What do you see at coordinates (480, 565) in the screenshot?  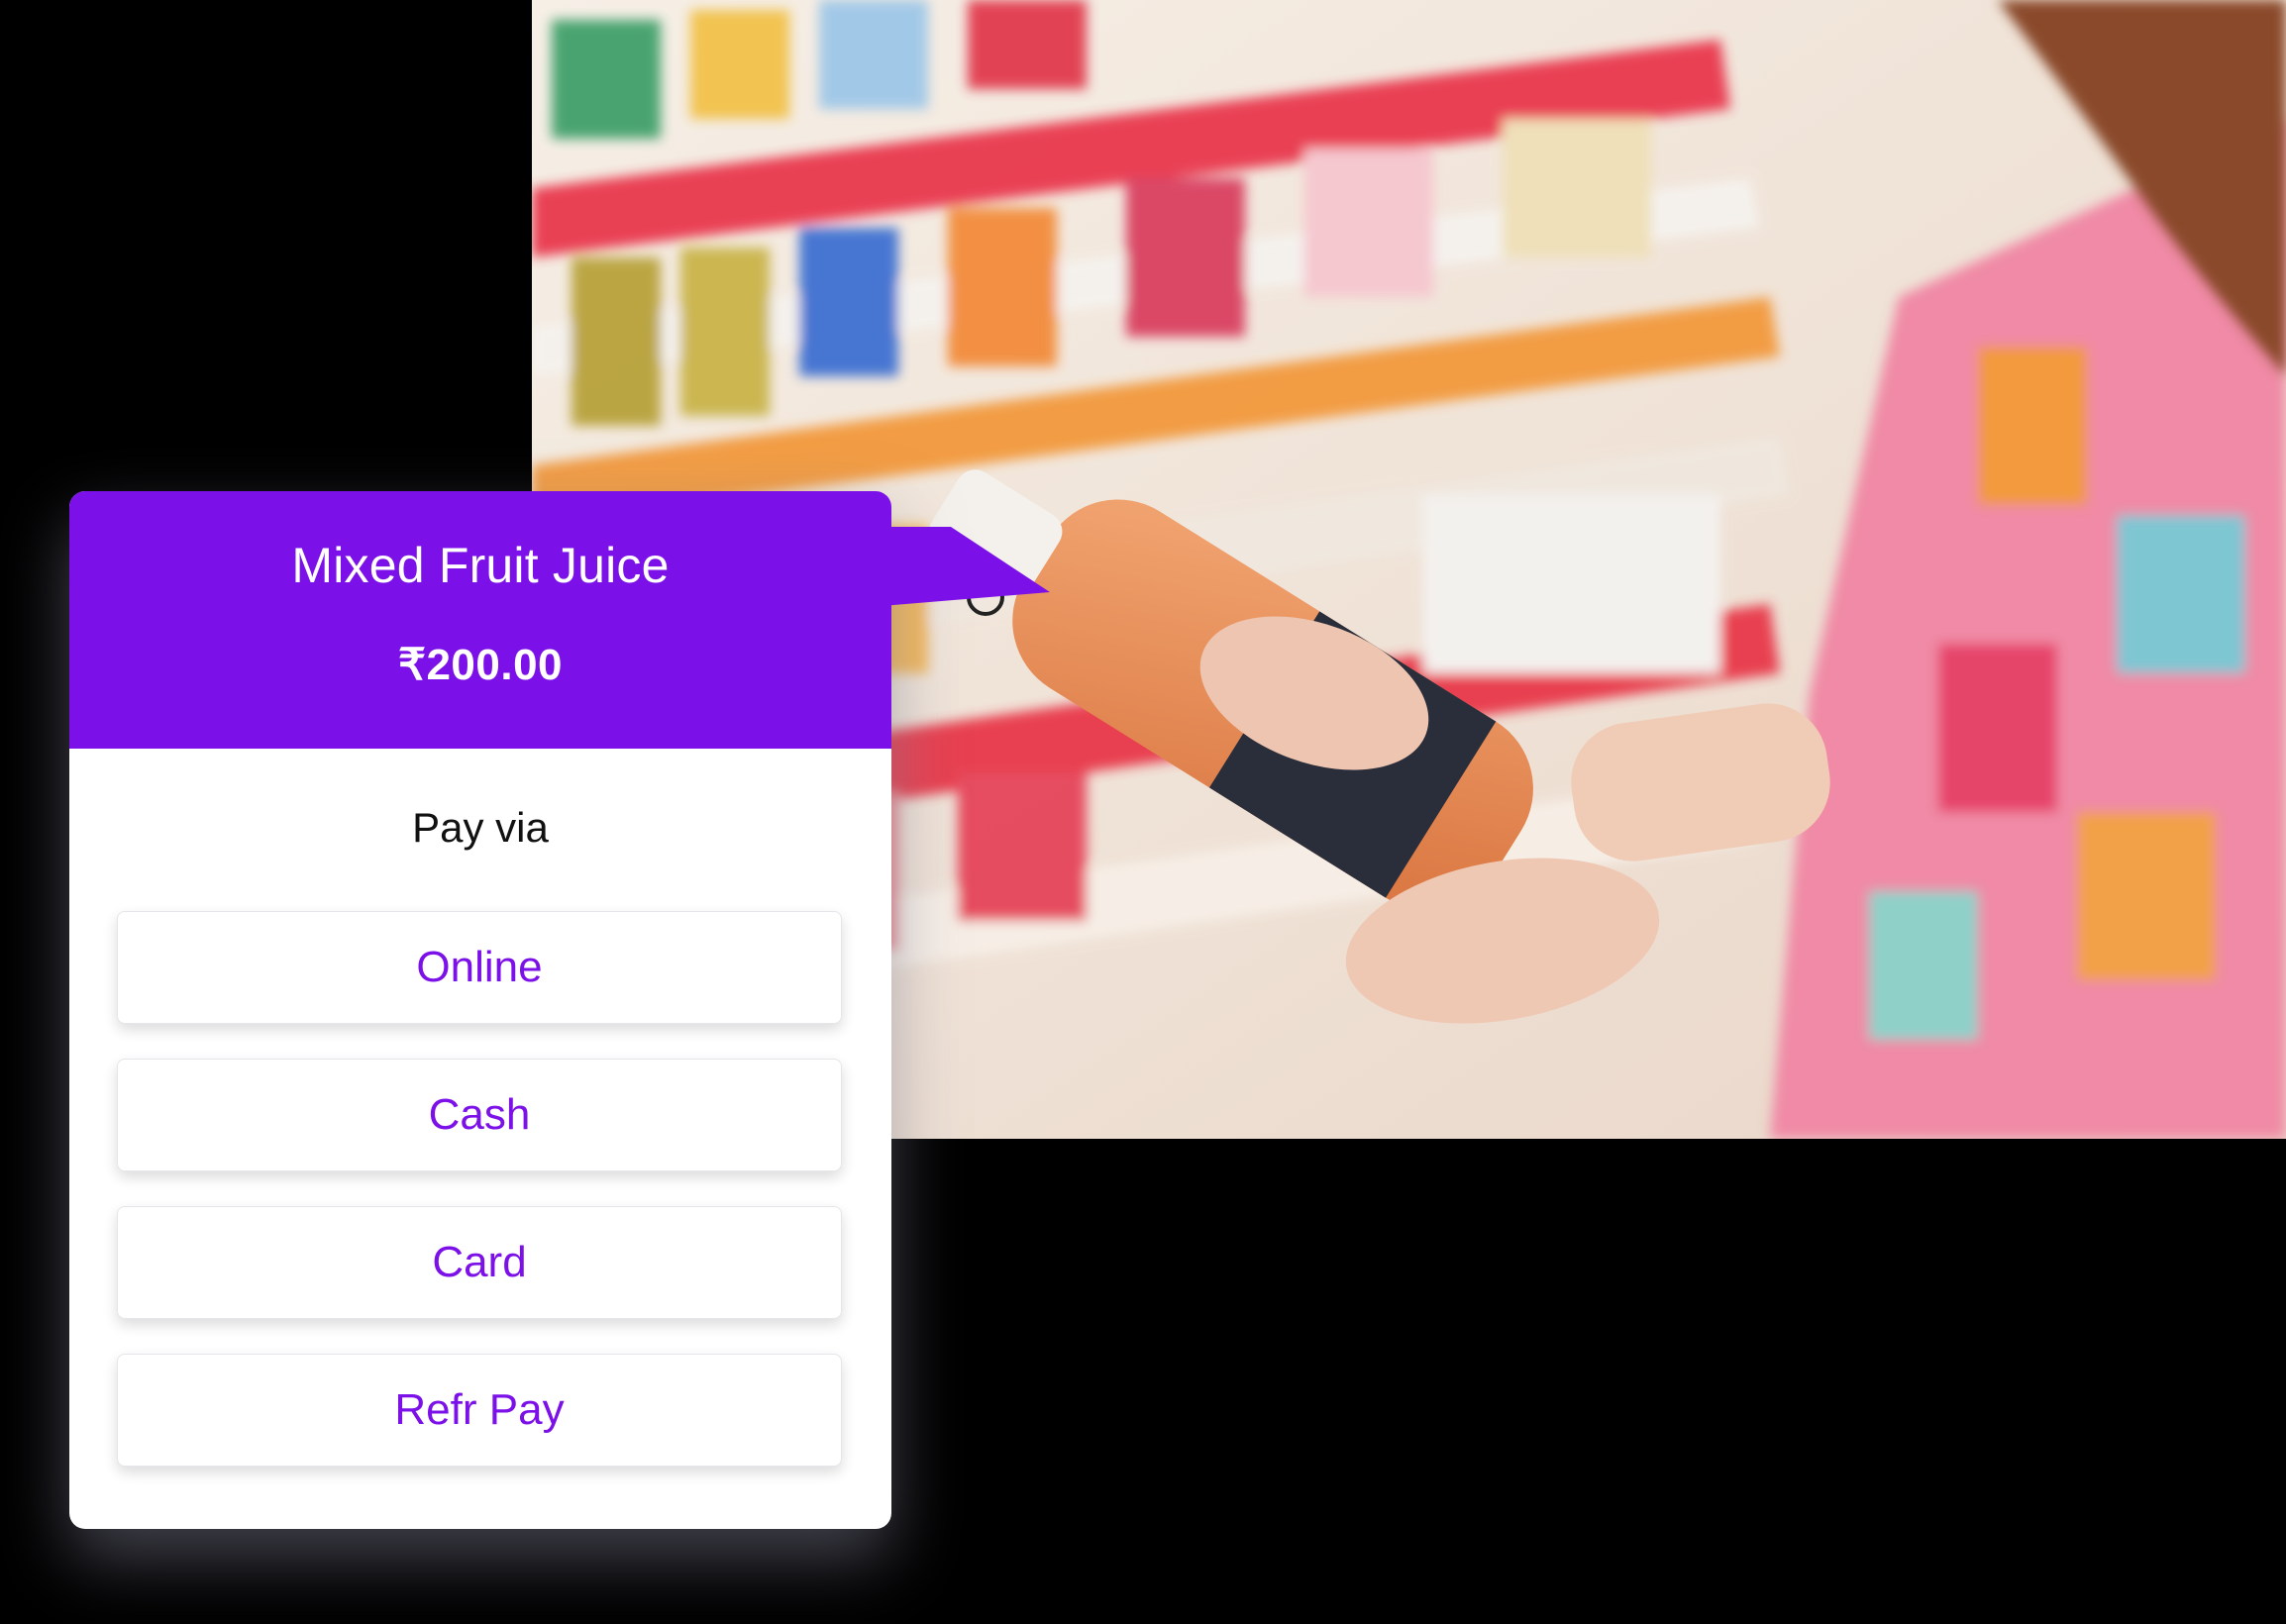 I see `product-name: Mixed Fruit Juice` at bounding box center [480, 565].